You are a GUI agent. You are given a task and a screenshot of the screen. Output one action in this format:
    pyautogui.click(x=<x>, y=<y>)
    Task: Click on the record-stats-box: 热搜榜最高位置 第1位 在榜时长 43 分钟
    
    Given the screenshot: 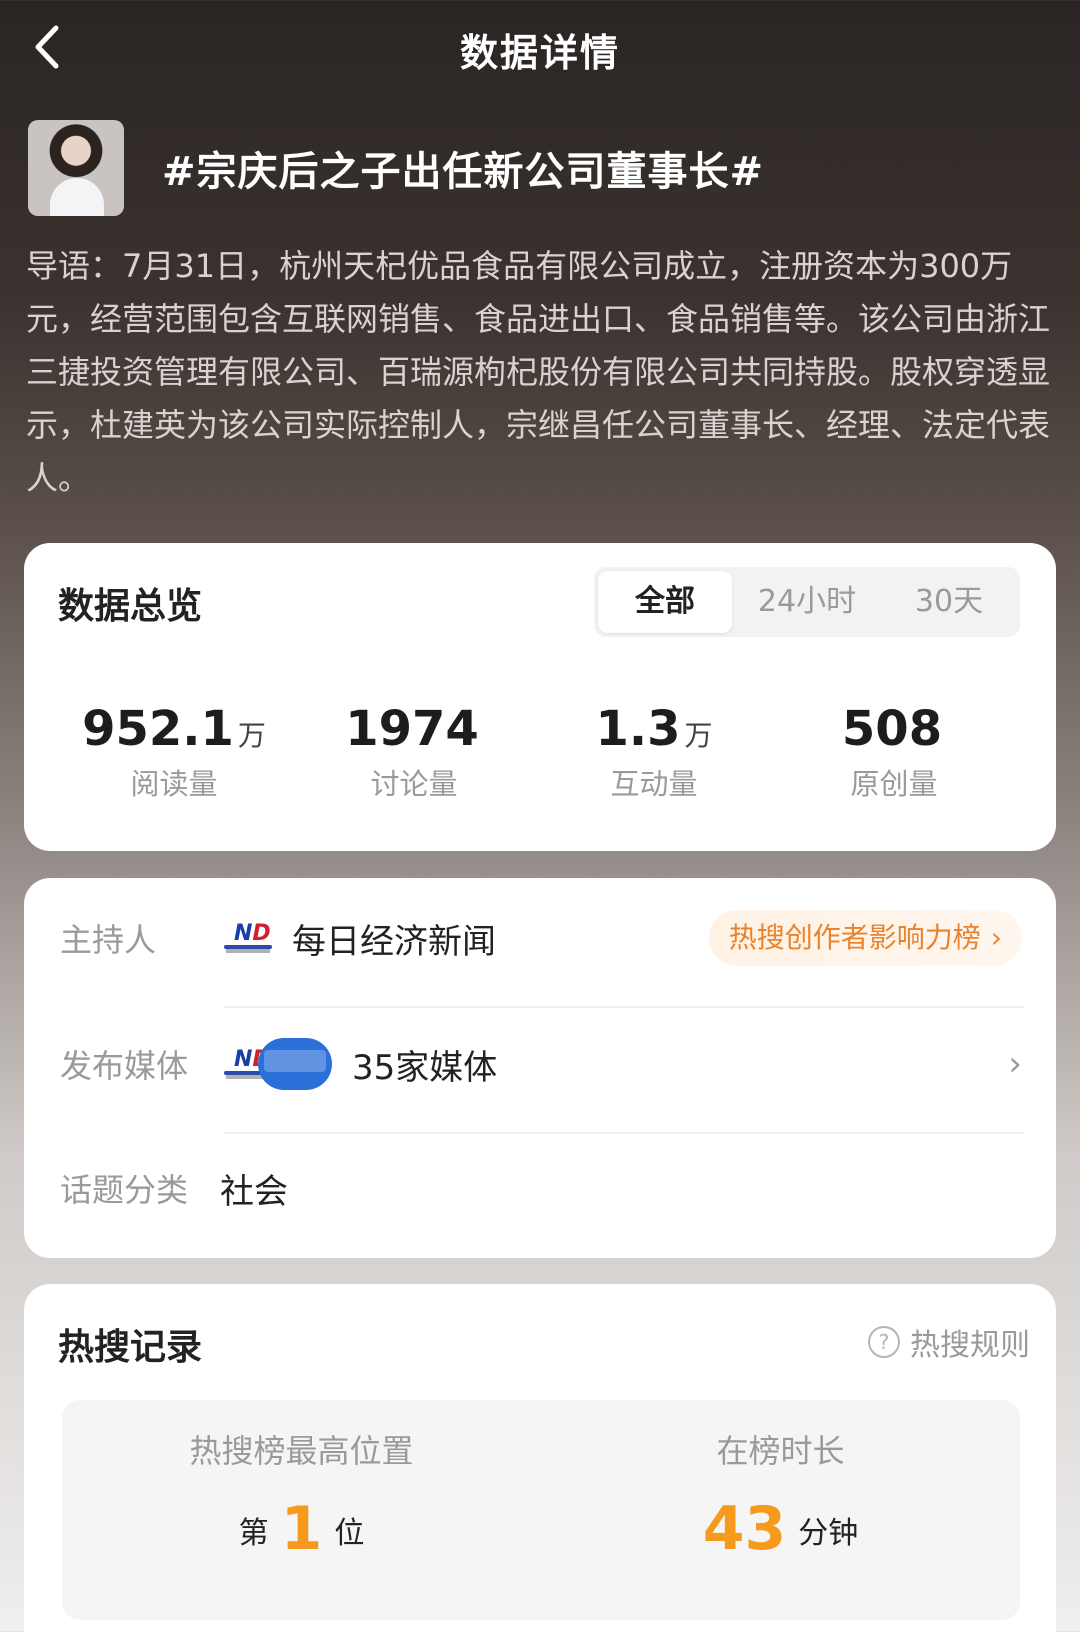 What is the action you would take?
    pyautogui.click(x=541, y=1510)
    